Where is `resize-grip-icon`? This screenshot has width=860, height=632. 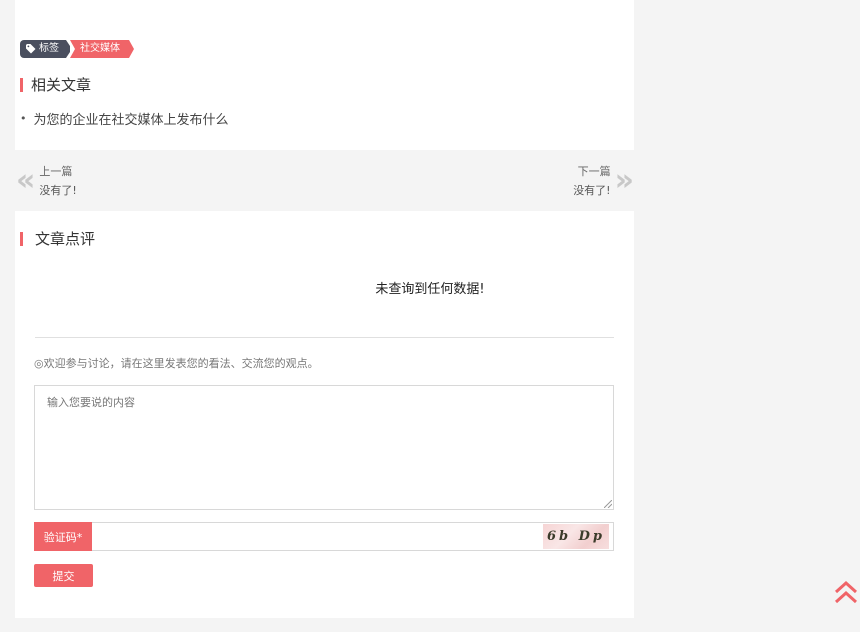 resize-grip-icon is located at coordinates (608, 504).